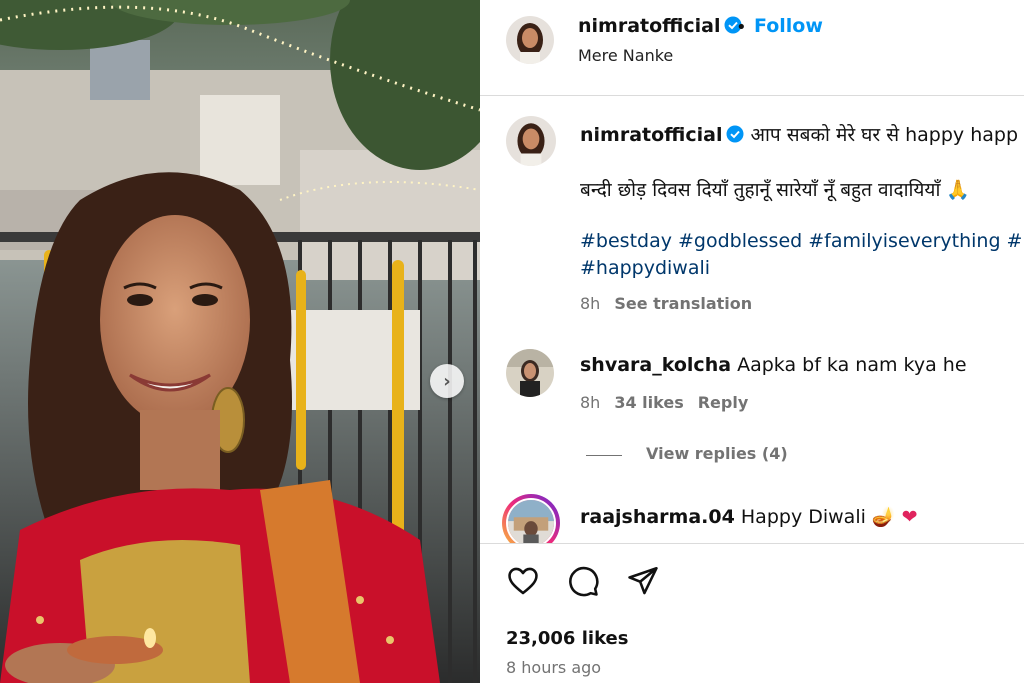 The image size is (1024, 684). I want to click on like-count: 23,006 likes, so click(567, 638).